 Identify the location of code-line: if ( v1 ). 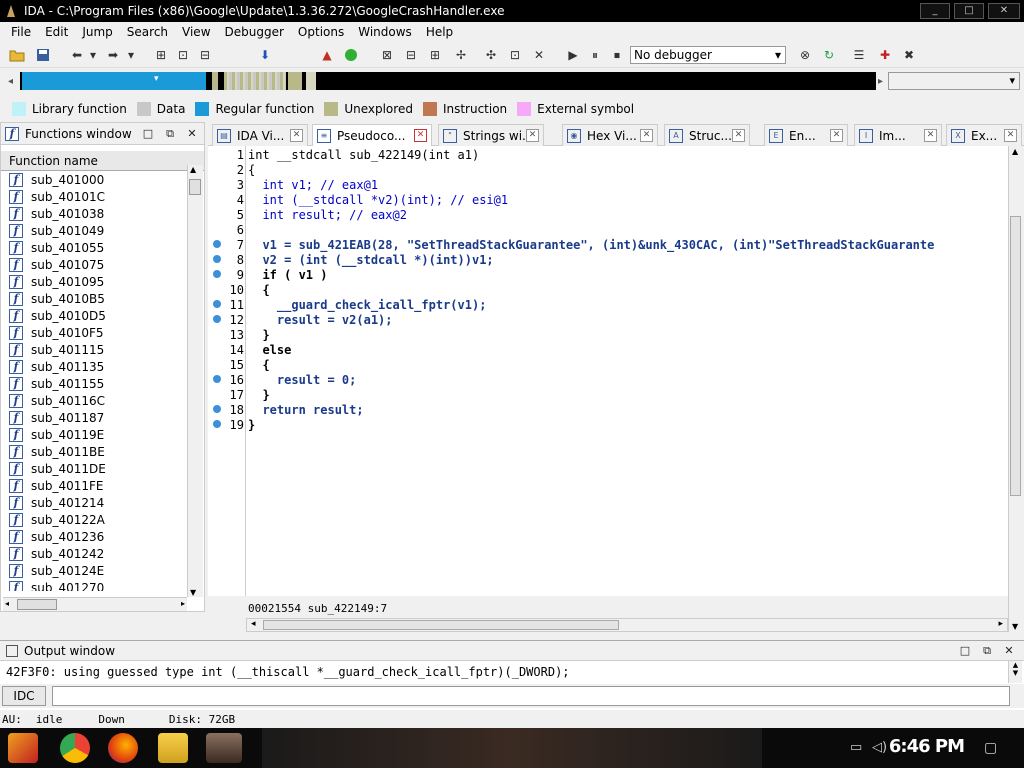
(287, 275).